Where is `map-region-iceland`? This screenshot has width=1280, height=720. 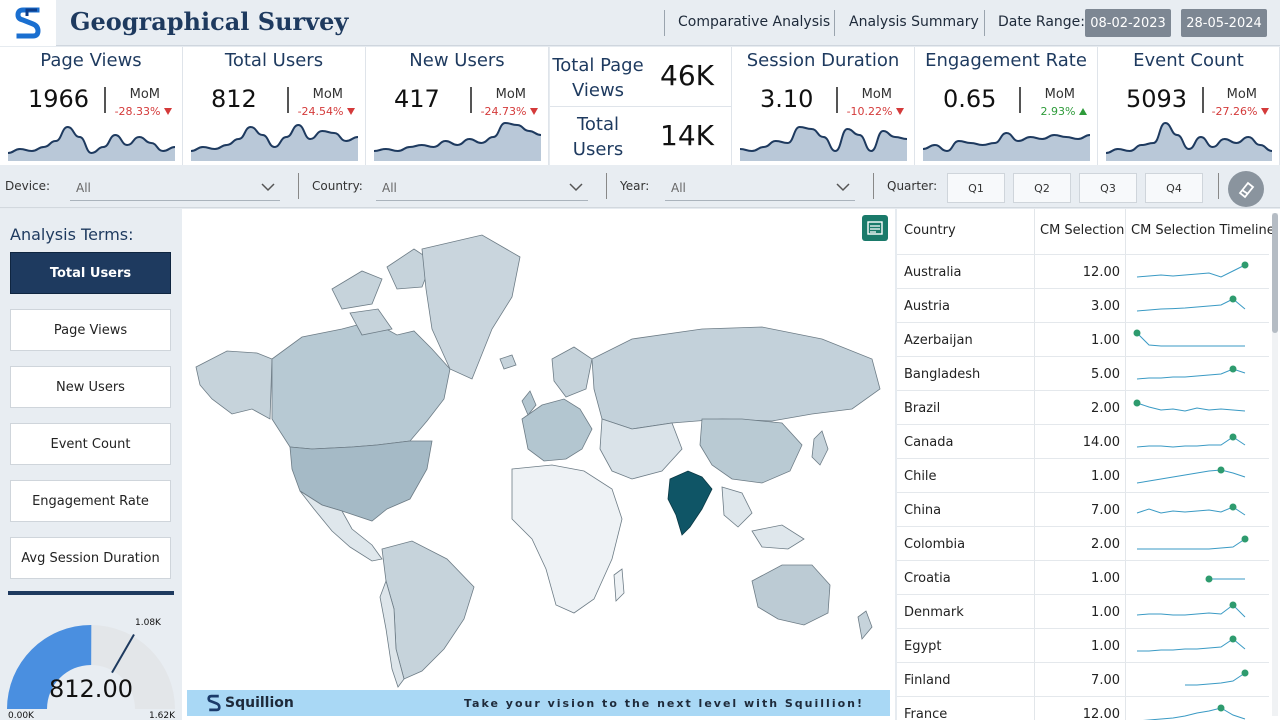 map-region-iceland is located at coordinates (508, 362).